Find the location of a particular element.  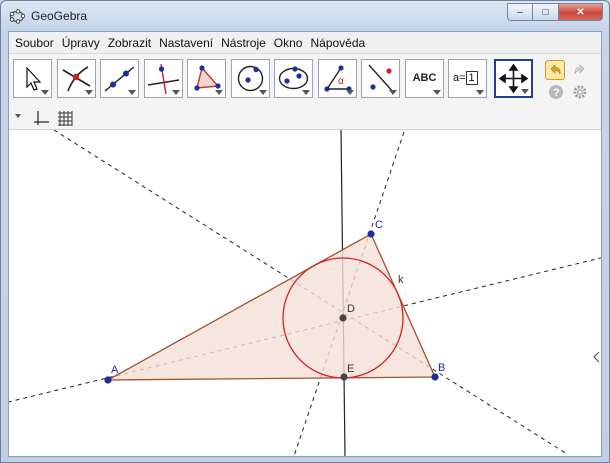

menu-zobrazit: Zobrazit is located at coordinates (129, 43).